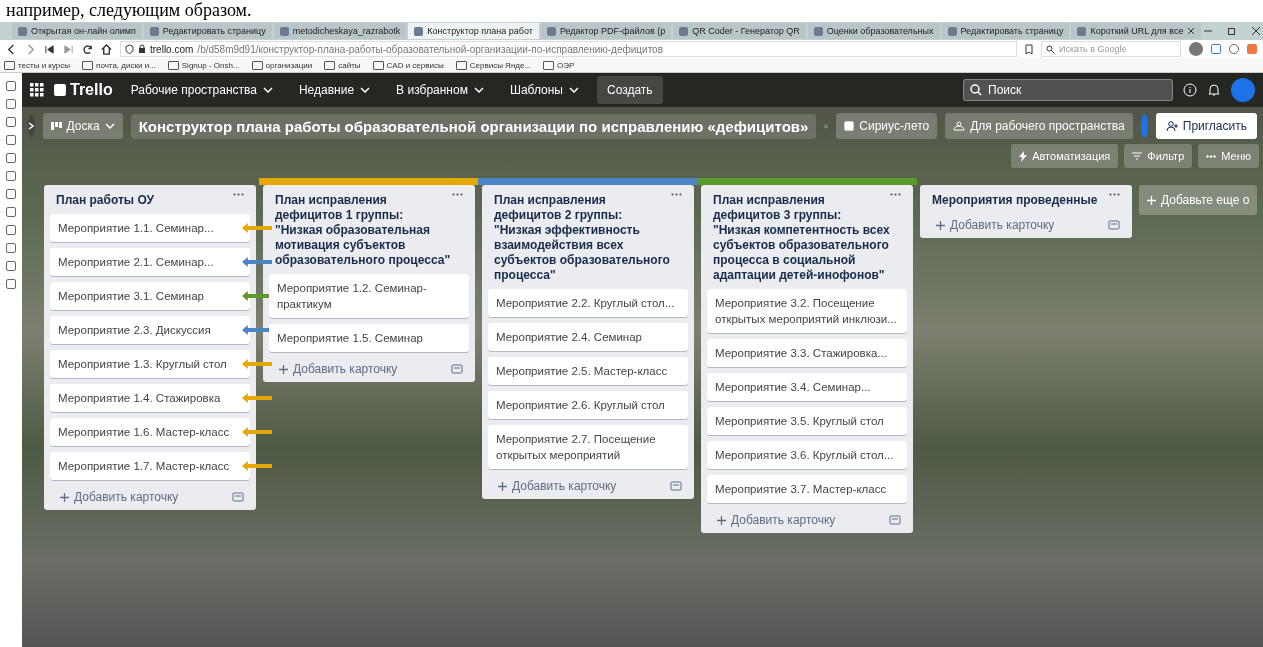  I want to click on browser-tab: Редактор PDF-файлов (p, so click(606, 31).